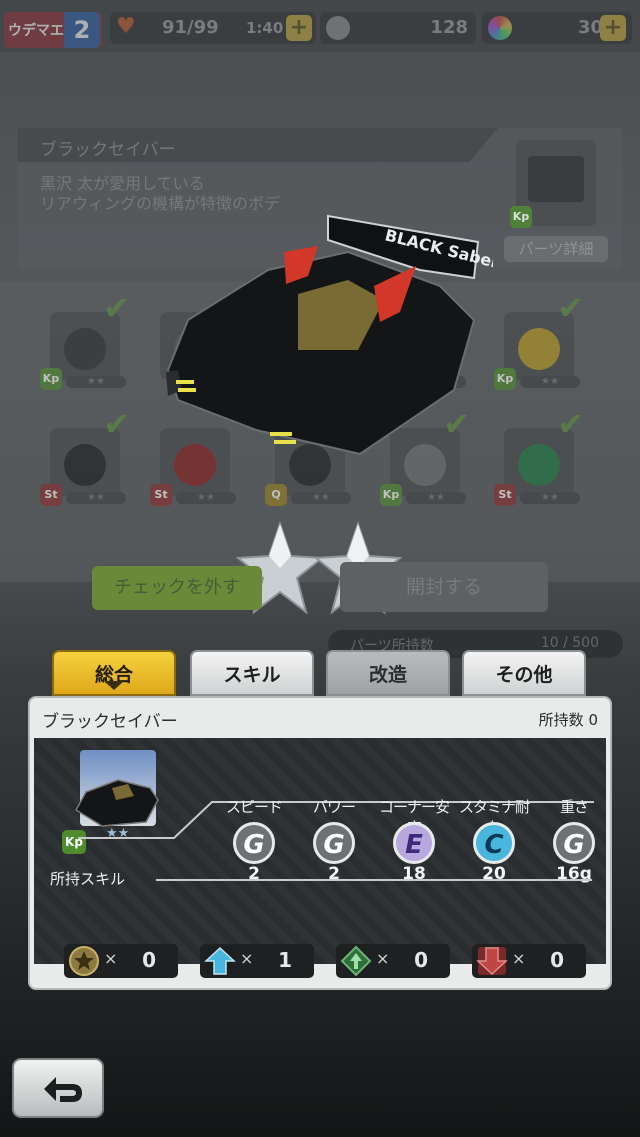 This screenshot has width=640, height=1137. I want to click on skill-count: 1, so click(285, 960).